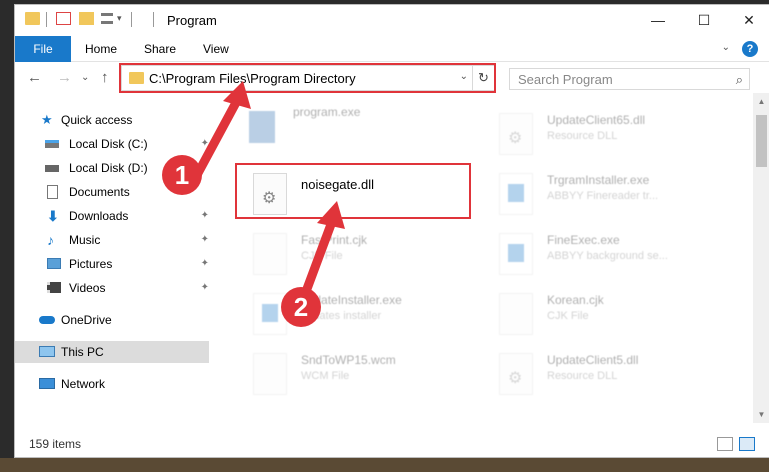 Image resolution: width=769 pixels, height=472 pixels. Describe the element at coordinates (85, 240) in the screenshot. I see `sidebar-item-label: Music` at that location.